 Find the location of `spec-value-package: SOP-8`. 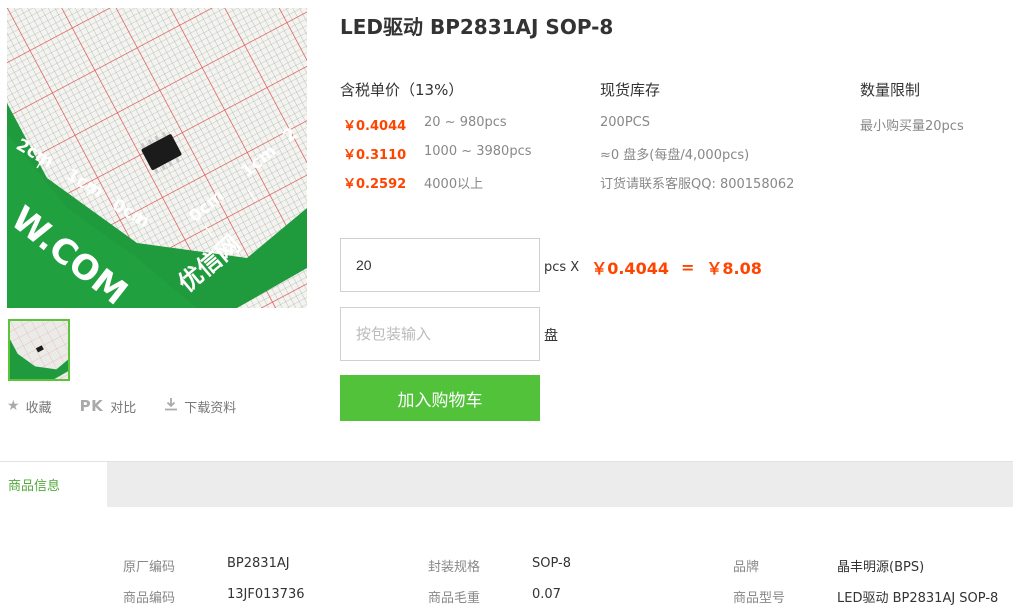

spec-value-package: SOP-8 is located at coordinates (551, 563).